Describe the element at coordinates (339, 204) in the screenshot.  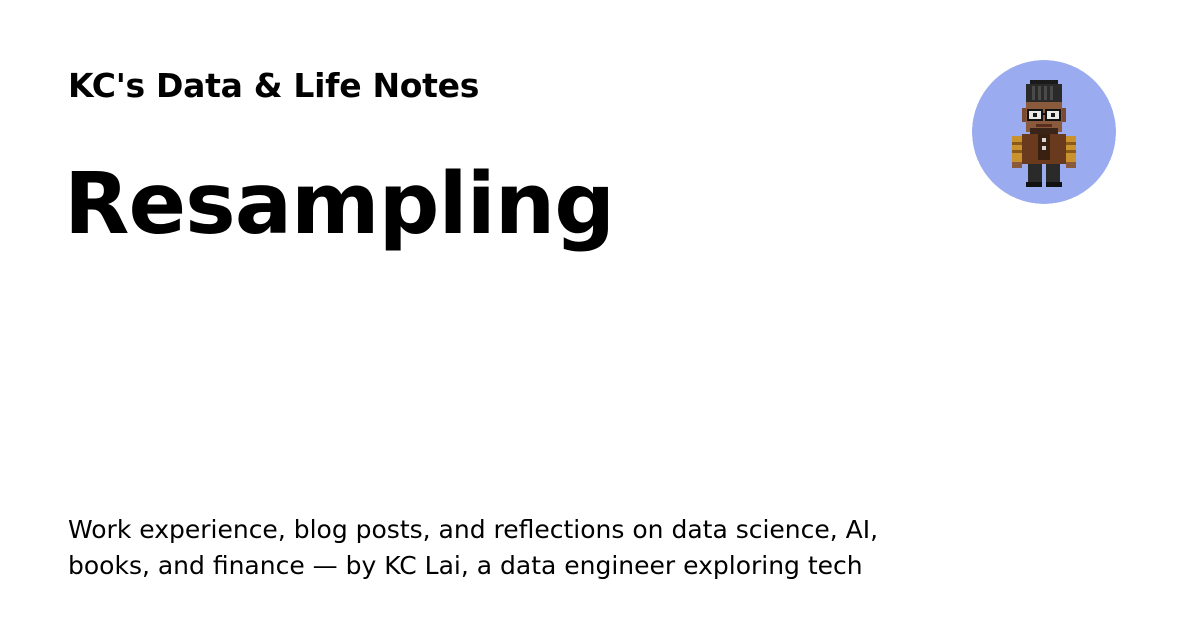
I see `post-title: Resampling` at that location.